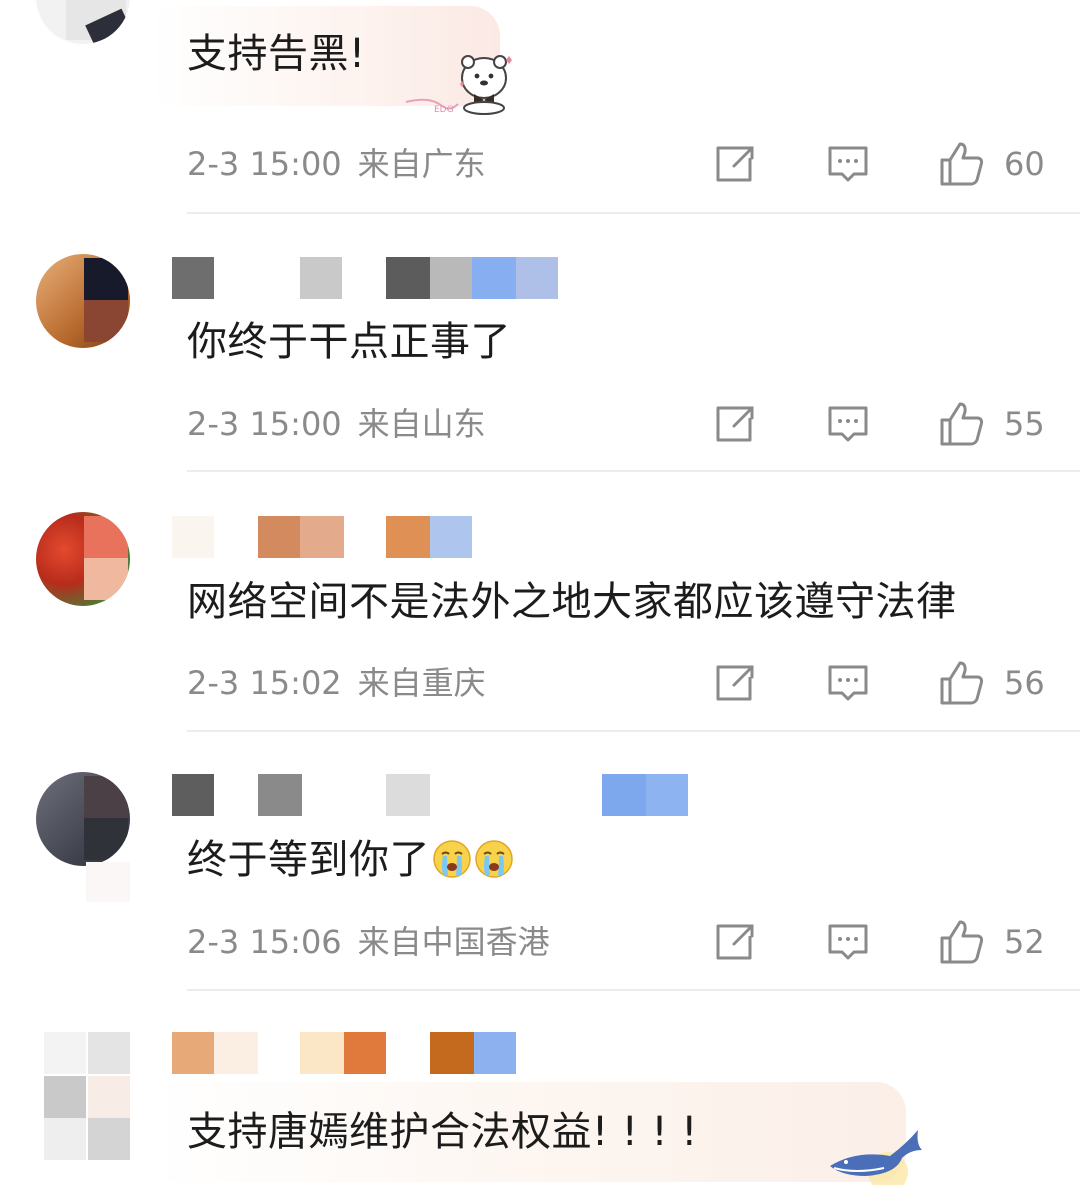  What do you see at coordinates (1024, 164) in the screenshot?
I see `like-count: 60` at bounding box center [1024, 164].